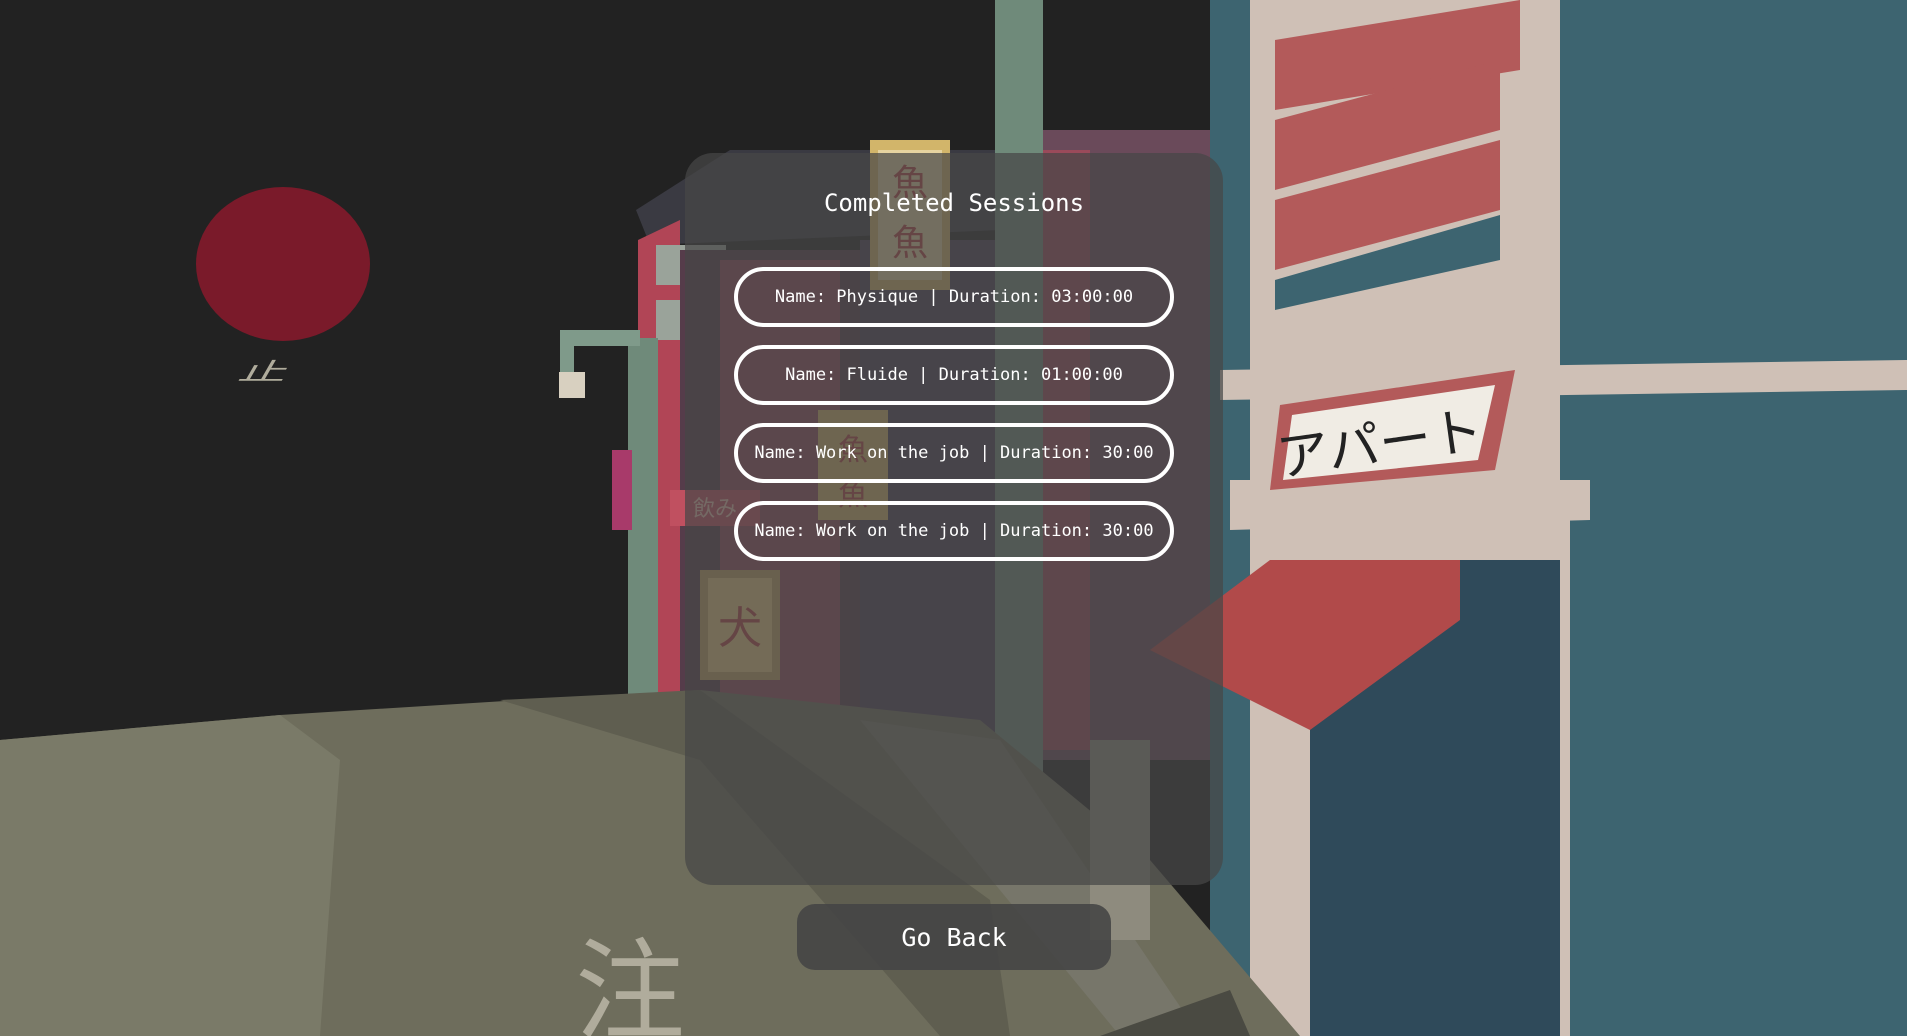 The height and width of the screenshot is (1036, 1907). Describe the element at coordinates (630, 982) in the screenshot. I see `road-marking-2: 注` at that location.